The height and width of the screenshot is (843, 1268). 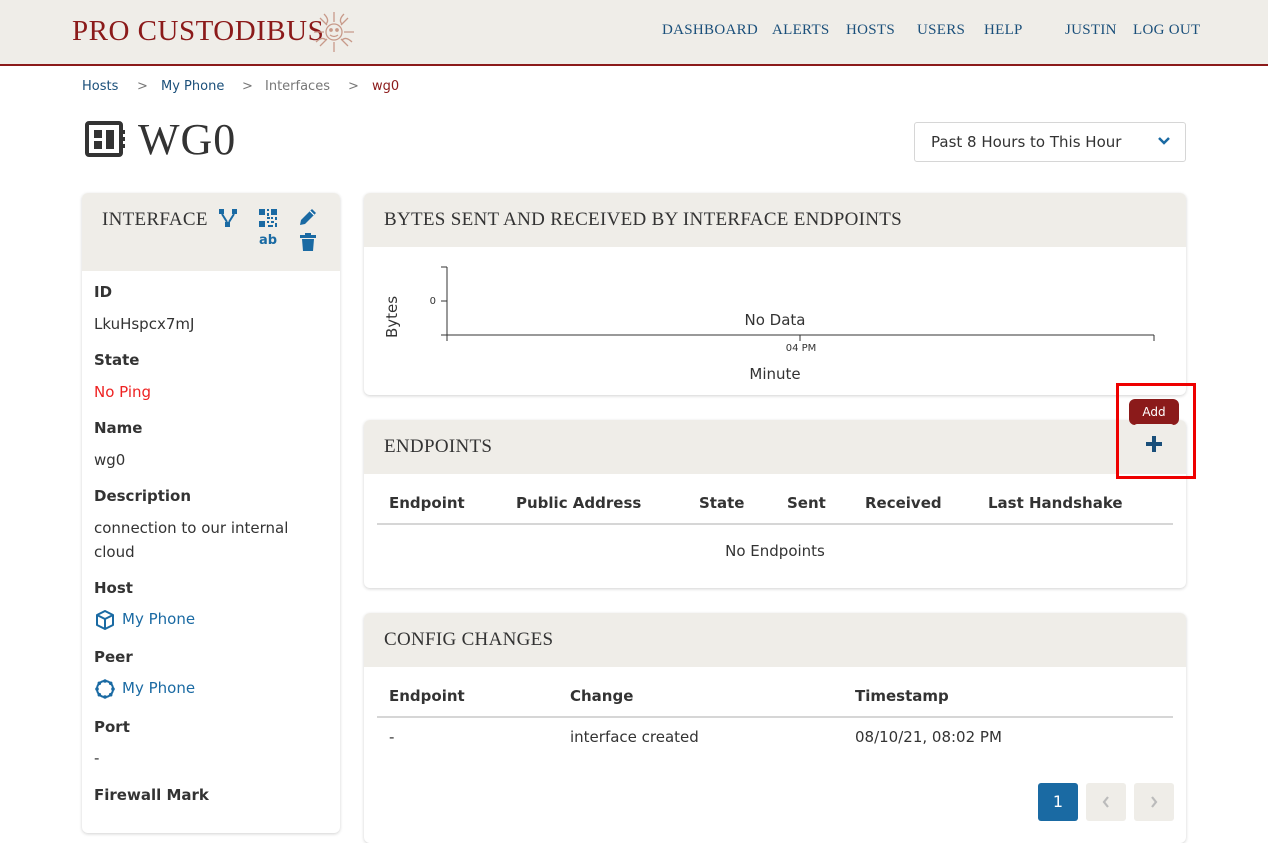 What do you see at coordinates (105, 620) in the screenshot?
I see `host-cube-icon` at bounding box center [105, 620].